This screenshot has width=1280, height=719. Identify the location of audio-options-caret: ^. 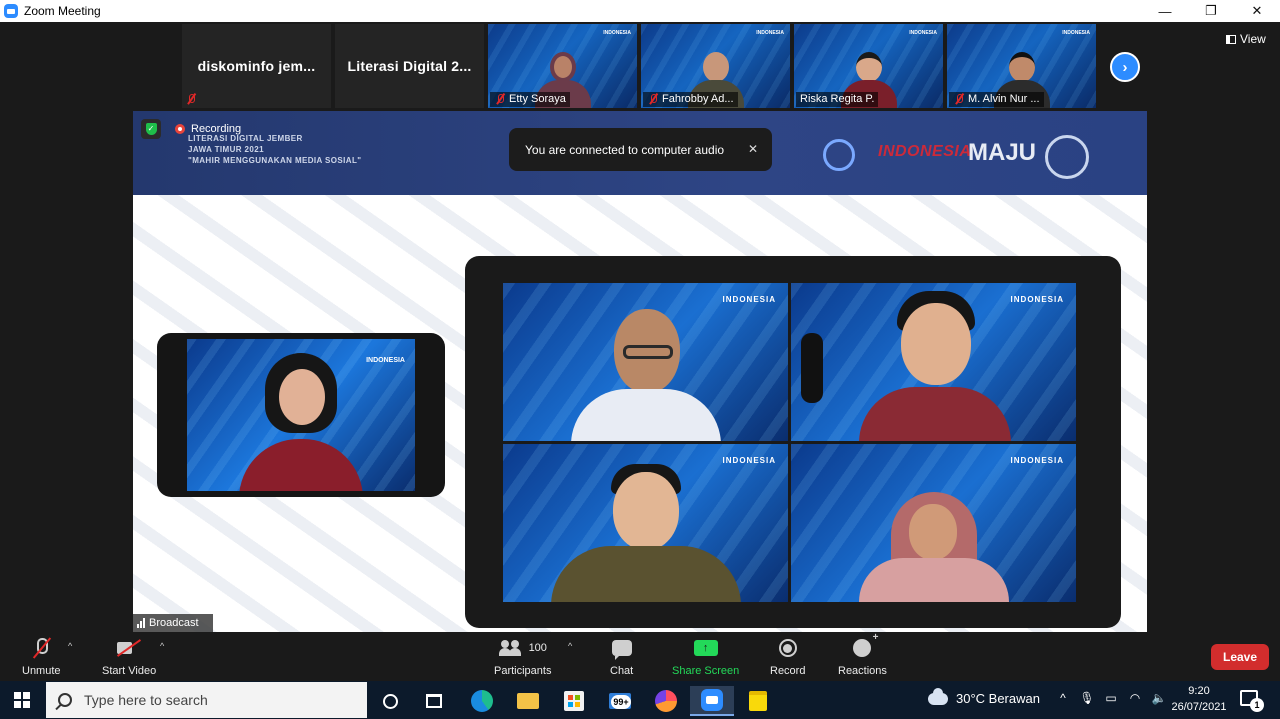
(70, 646).